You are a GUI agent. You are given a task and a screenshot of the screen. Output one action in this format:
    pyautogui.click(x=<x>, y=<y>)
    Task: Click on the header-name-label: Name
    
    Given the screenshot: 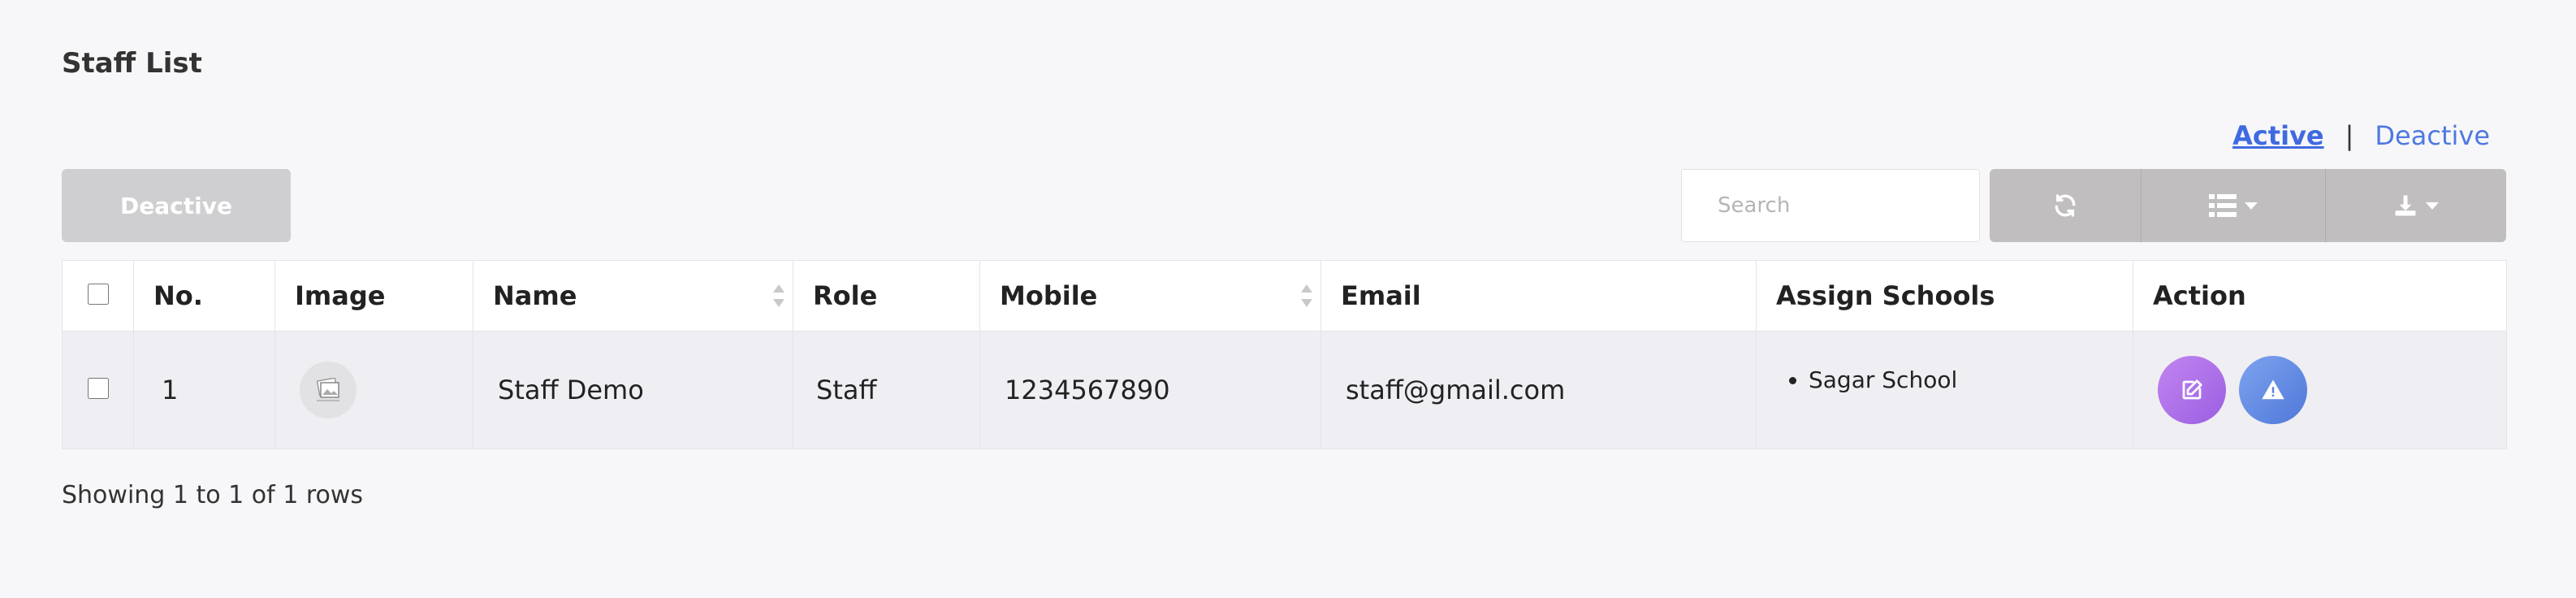 What is the action you would take?
    pyautogui.click(x=535, y=296)
    